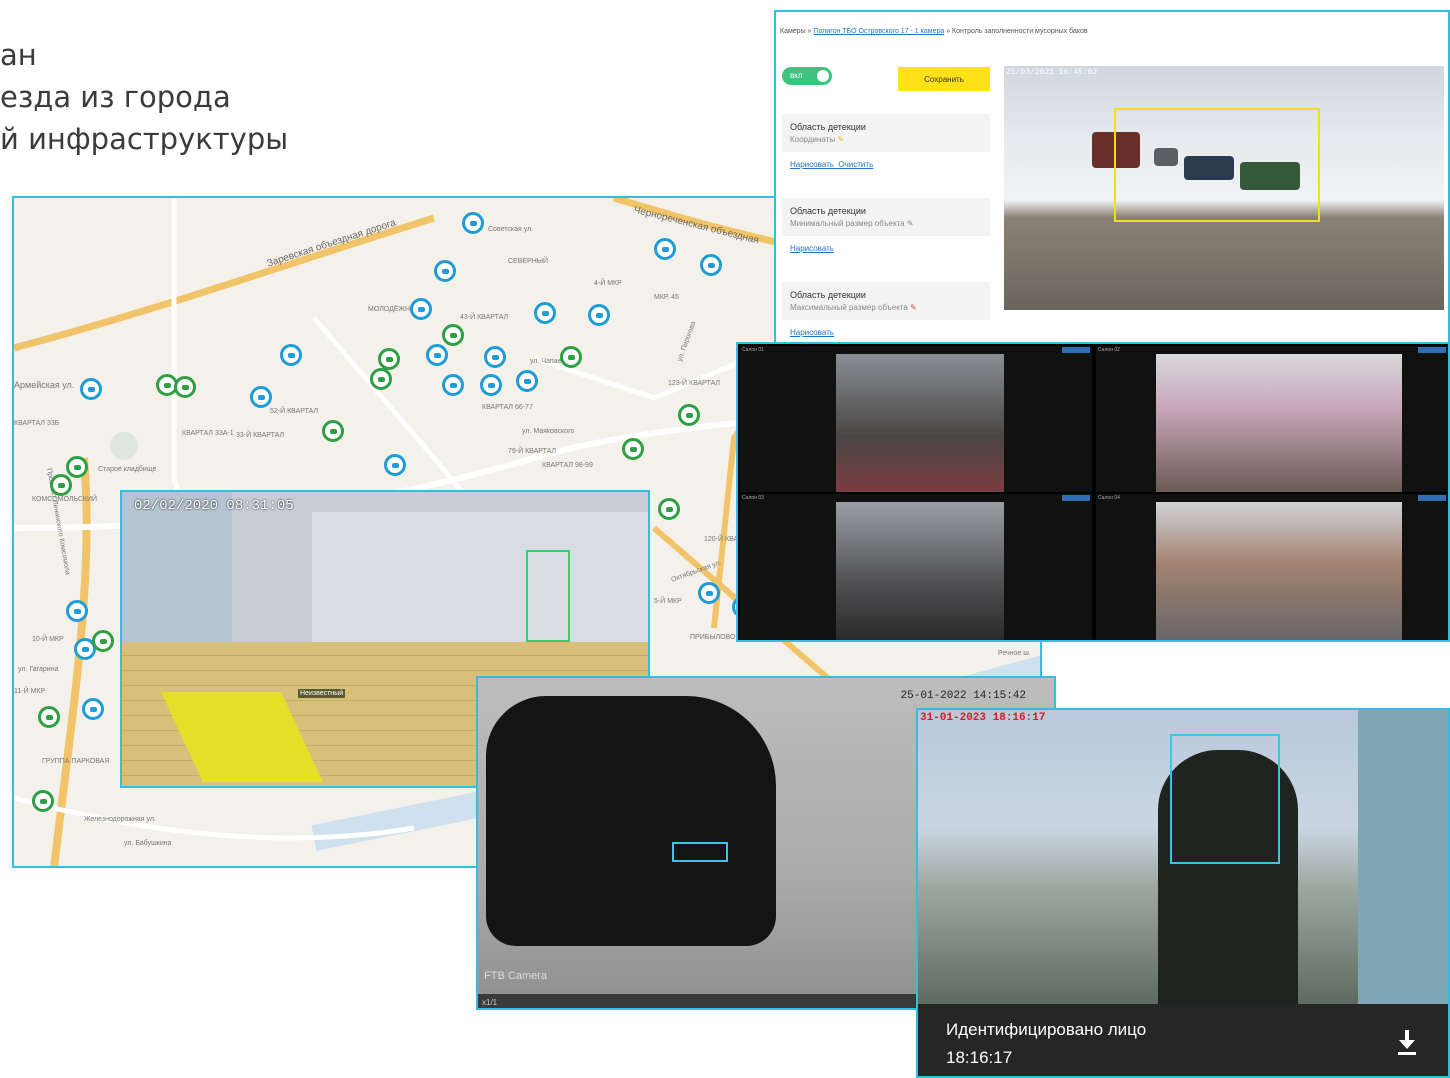 The height and width of the screenshot is (1078, 1450). I want to click on clear-link: Очистить, so click(855, 164).